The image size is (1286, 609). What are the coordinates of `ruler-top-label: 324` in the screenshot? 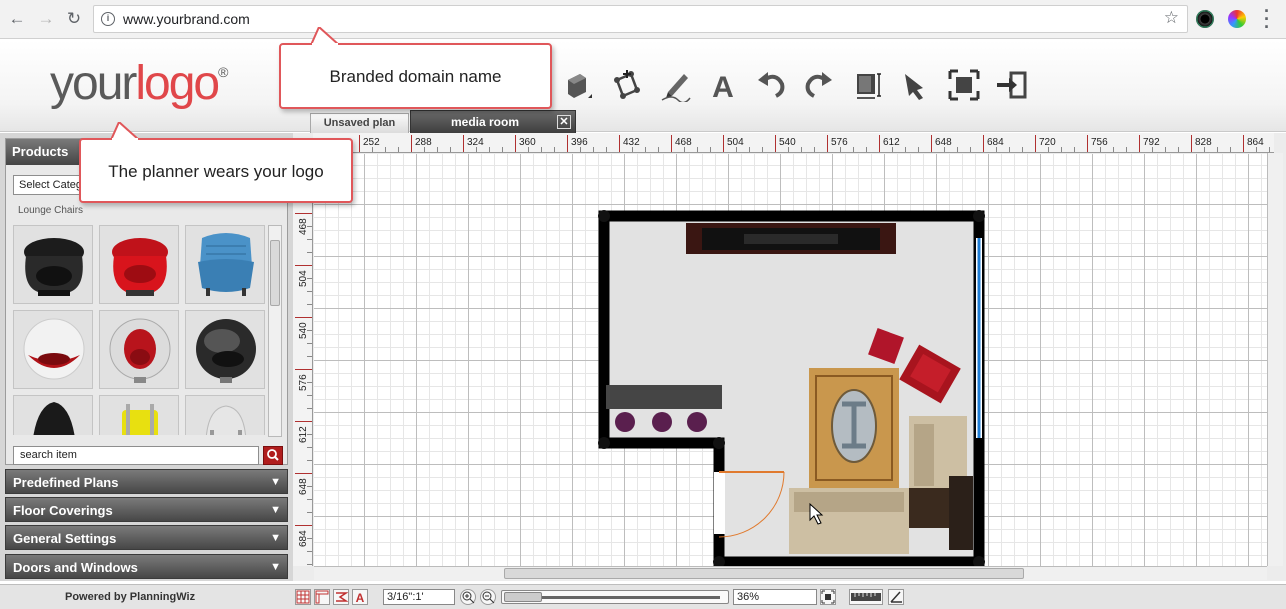 It's located at (475, 142).